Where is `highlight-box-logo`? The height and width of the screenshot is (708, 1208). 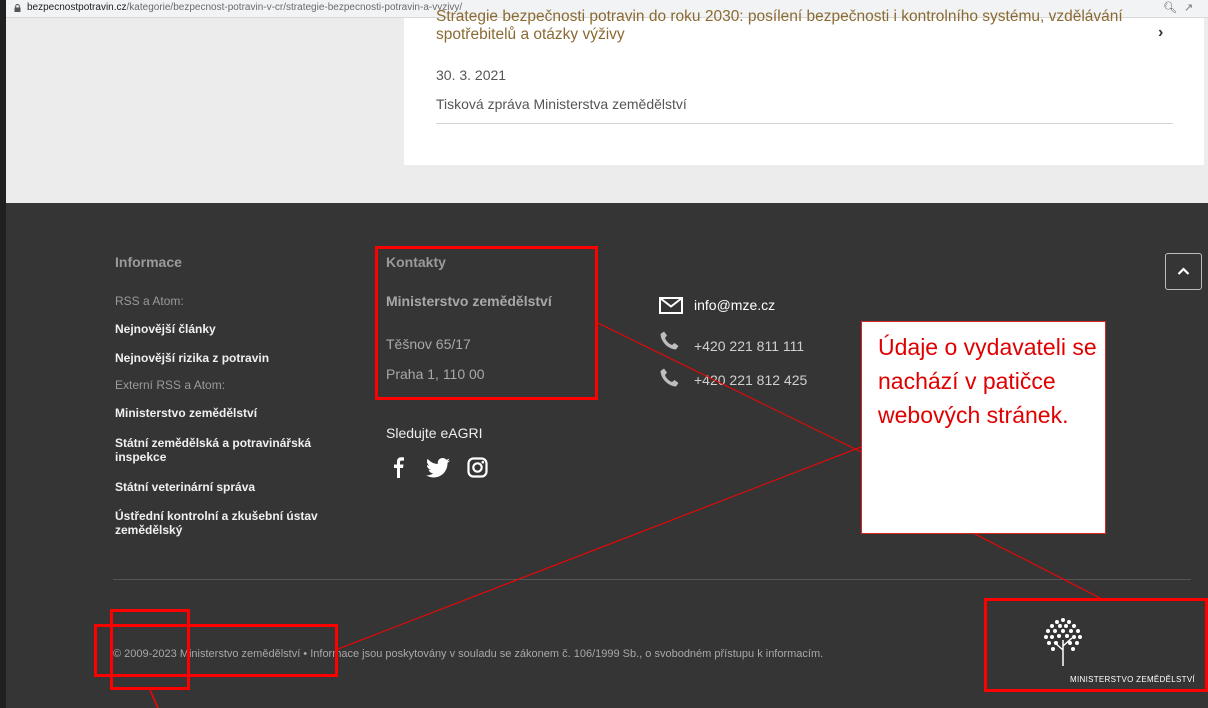
highlight-box-logo is located at coordinates (1096, 645).